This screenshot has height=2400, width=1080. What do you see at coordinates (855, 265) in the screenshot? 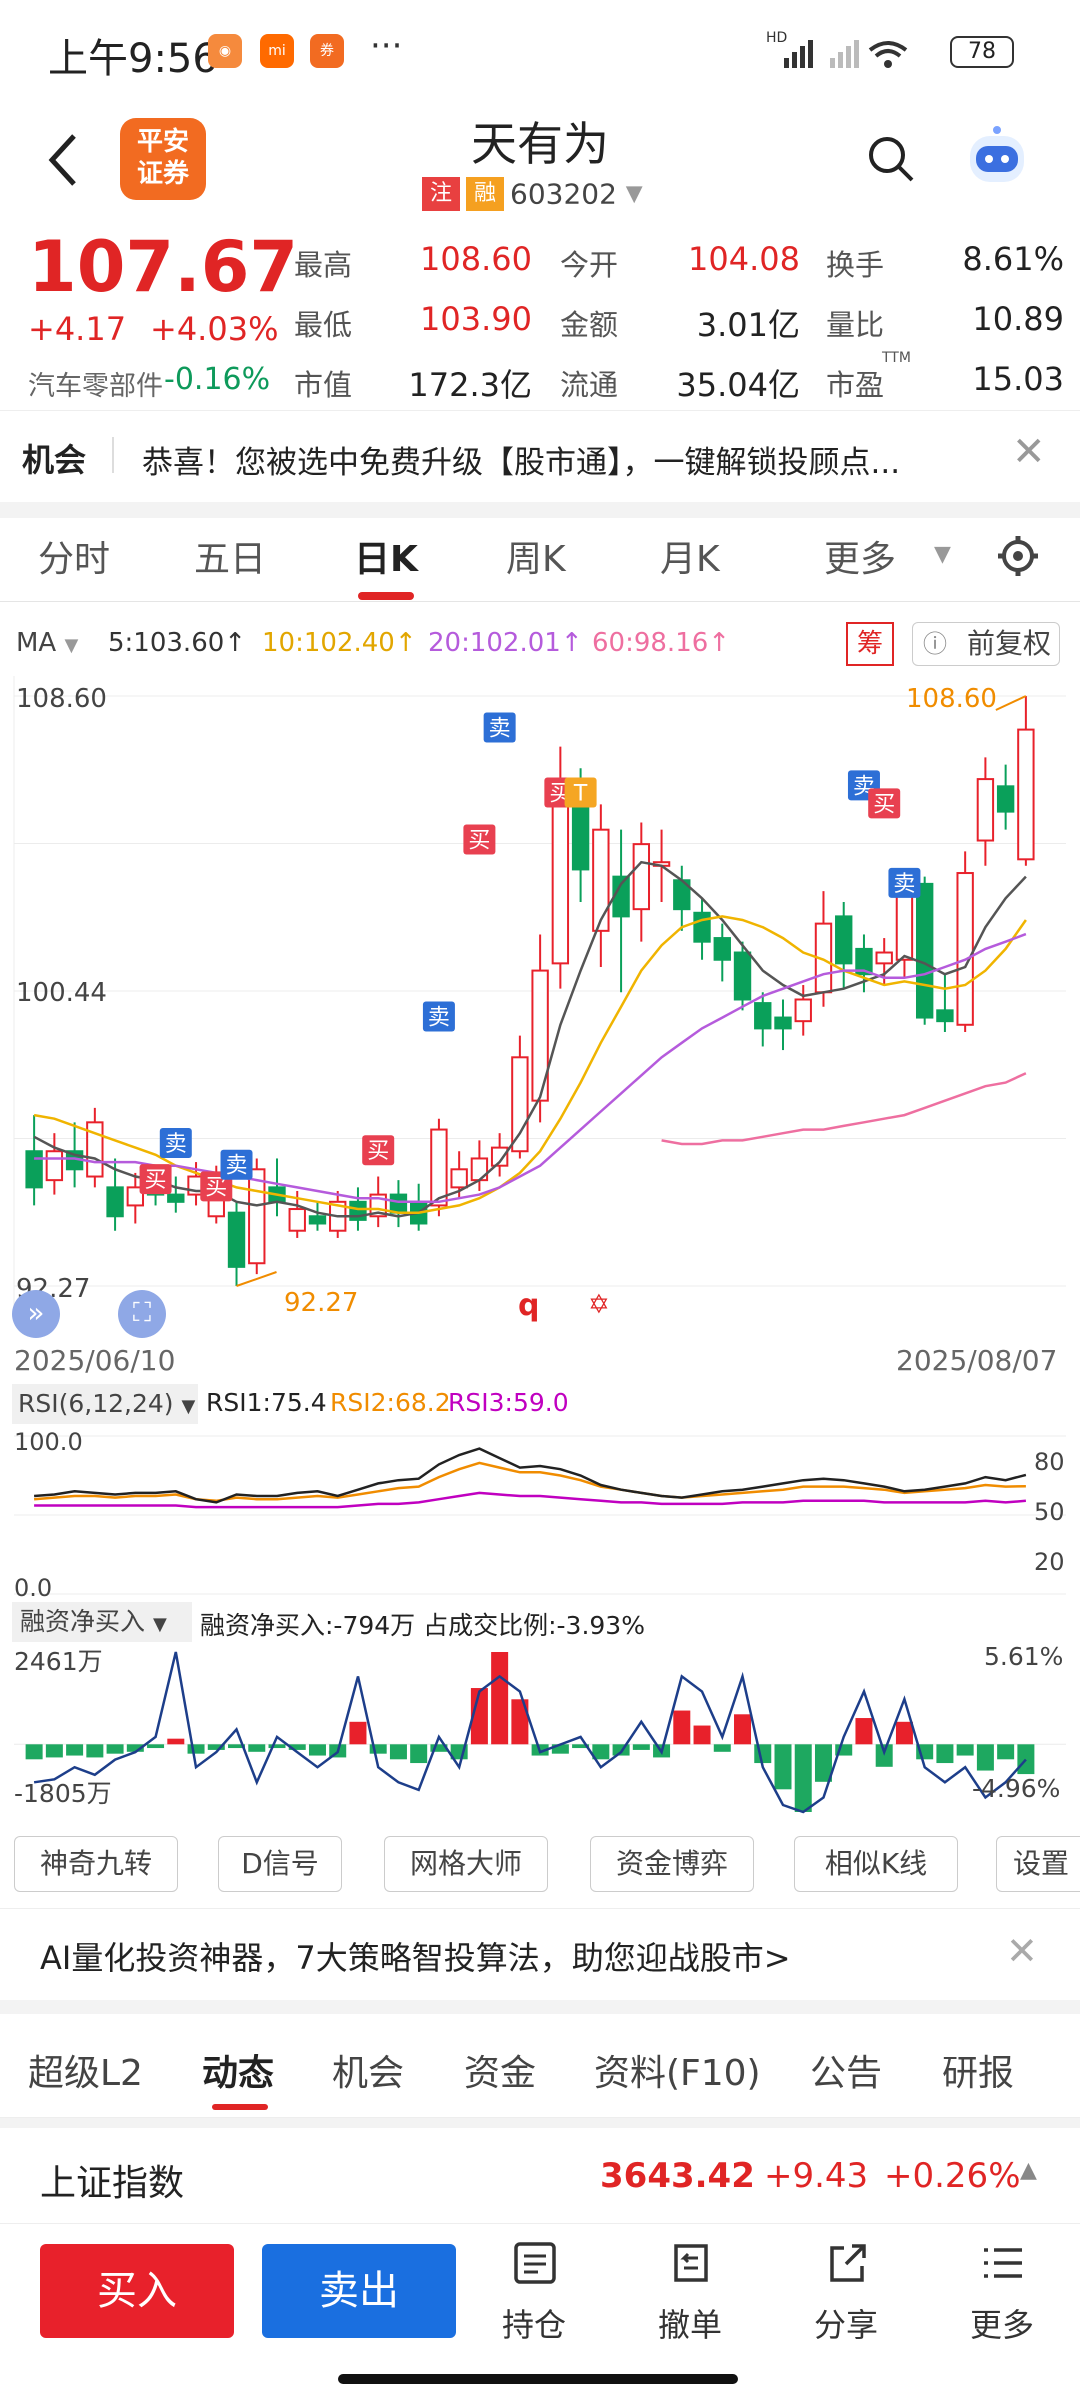
I see `turnover-label: 换手` at bounding box center [855, 265].